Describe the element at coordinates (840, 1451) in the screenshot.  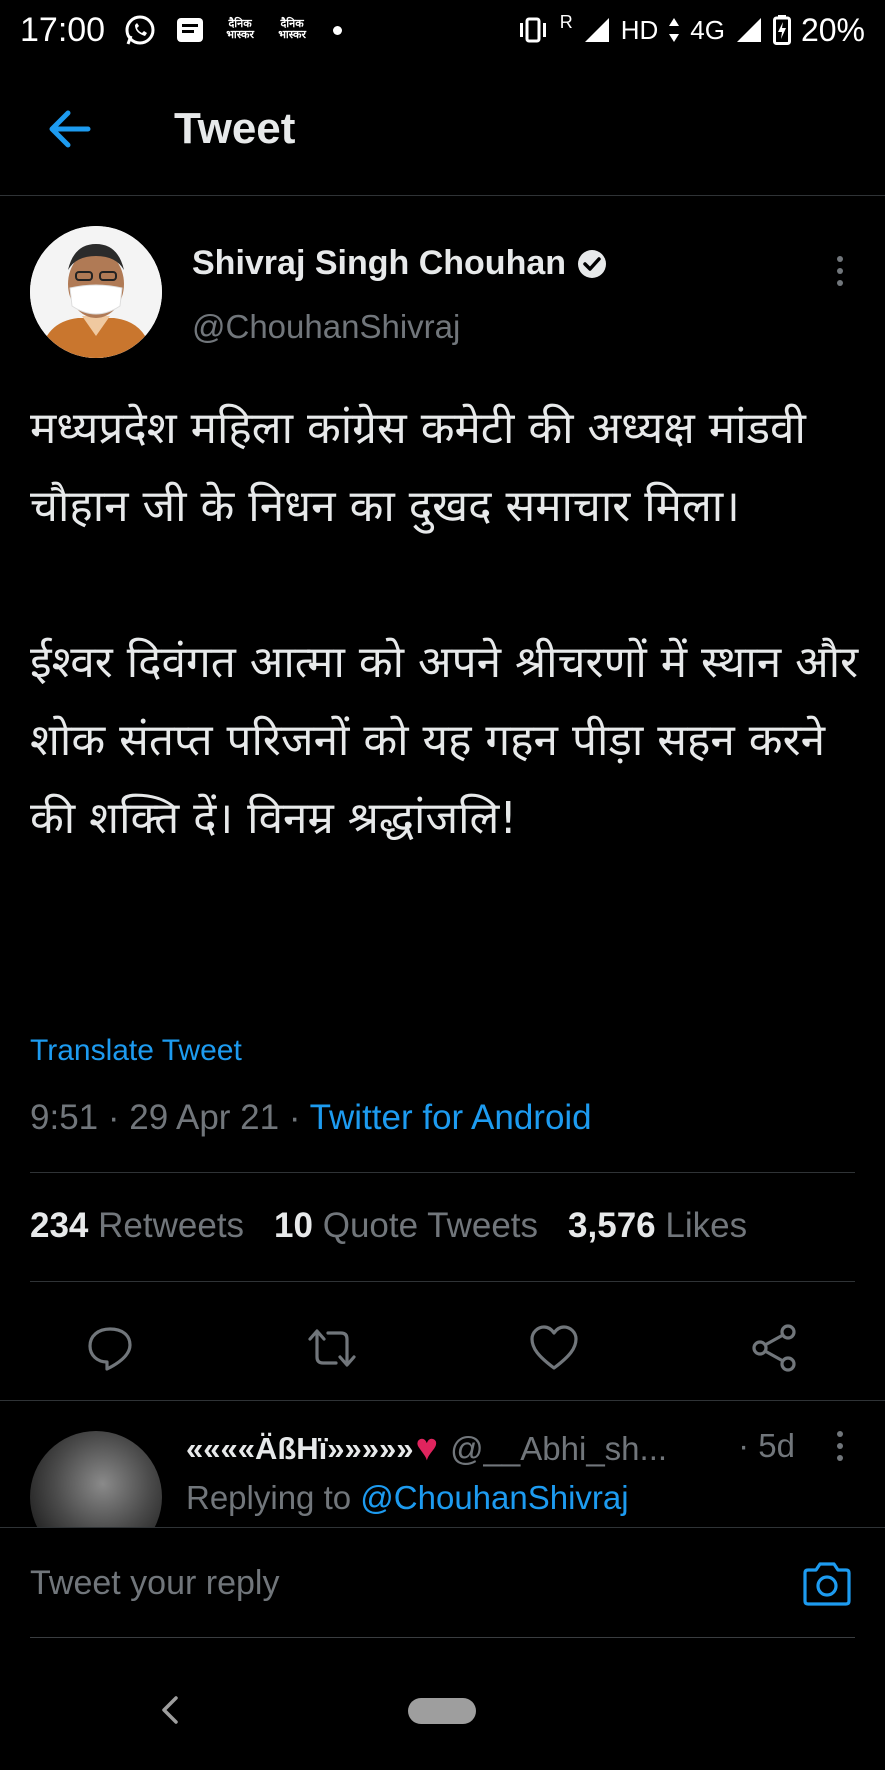
I see `reply-more-options-button` at that location.